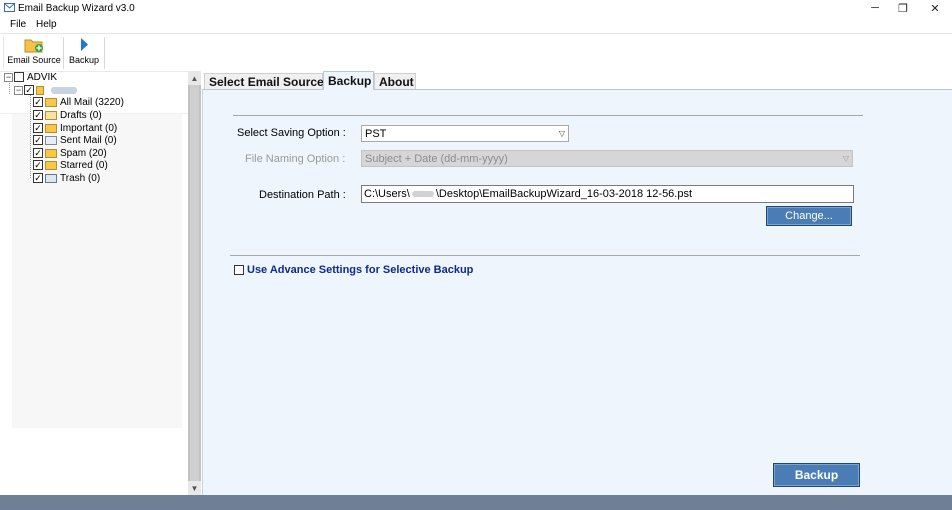  What do you see at coordinates (81, 115) in the screenshot?
I see `folder-label: Drafts (0)` at bounding box center [81, 115].